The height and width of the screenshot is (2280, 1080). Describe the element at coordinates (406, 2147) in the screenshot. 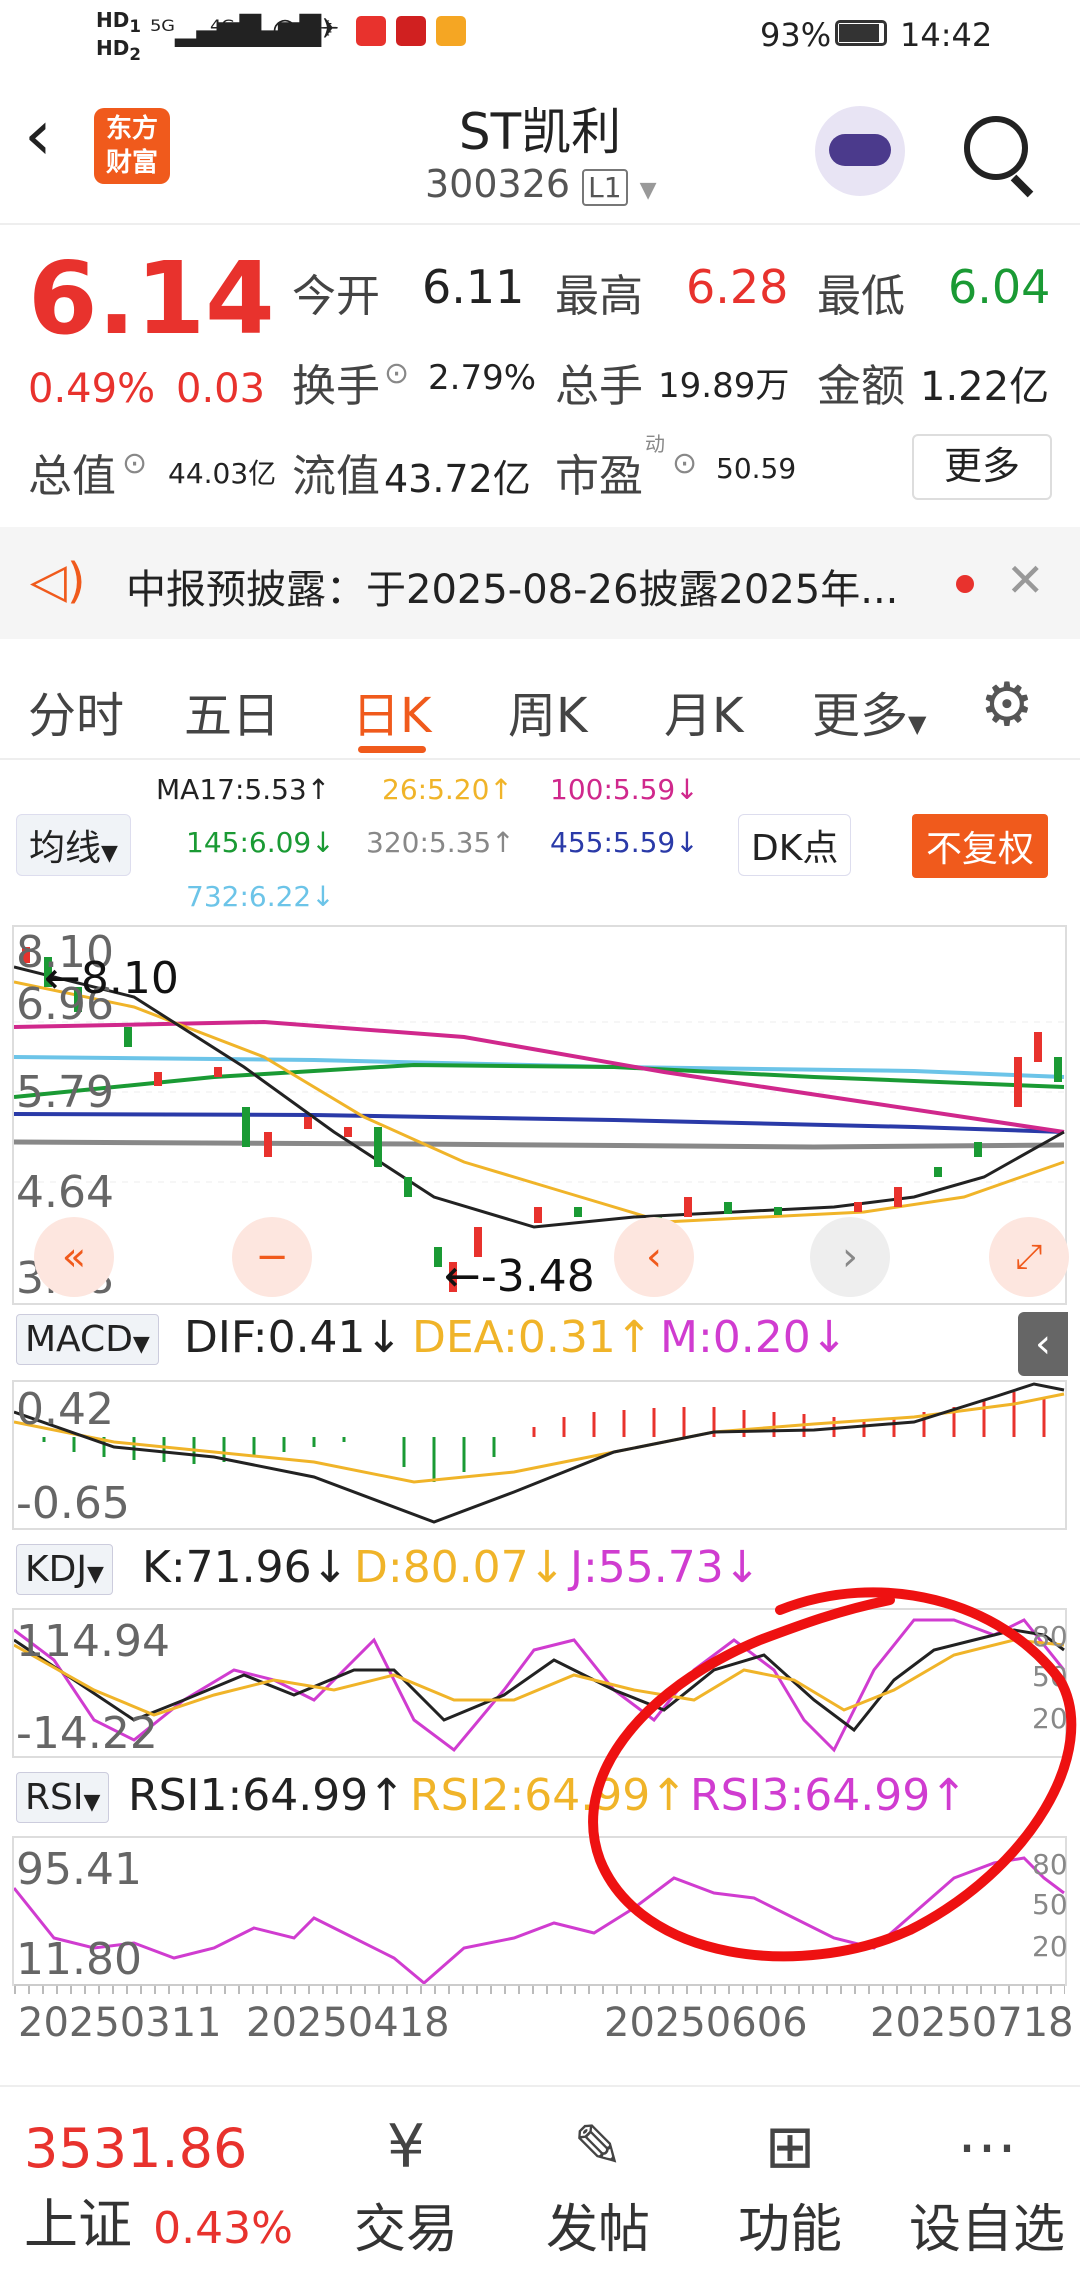

I see `yen-cycle-icon: ¥` at that location.